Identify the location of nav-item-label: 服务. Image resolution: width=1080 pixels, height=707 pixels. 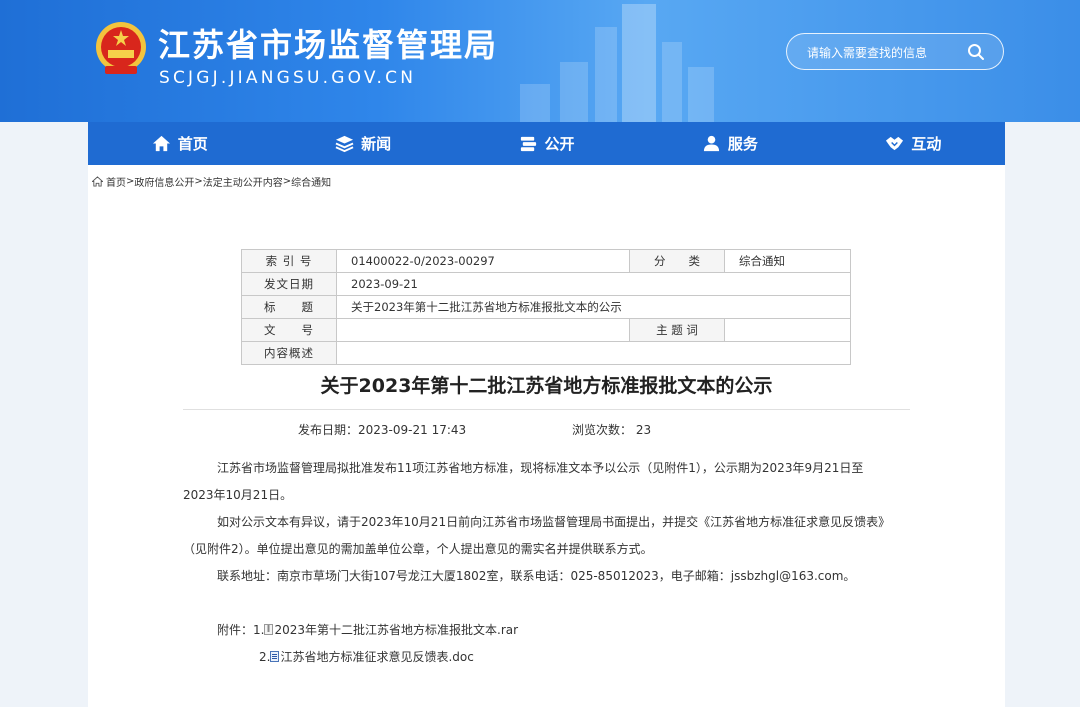
(742, 144).